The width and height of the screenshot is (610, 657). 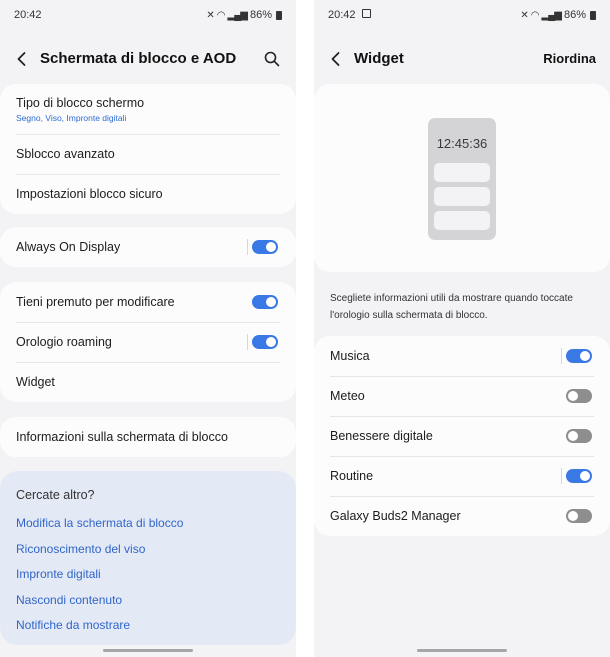 I want to click on roaming-clock-item: Orologio roaming, so click(x=148, y=342).